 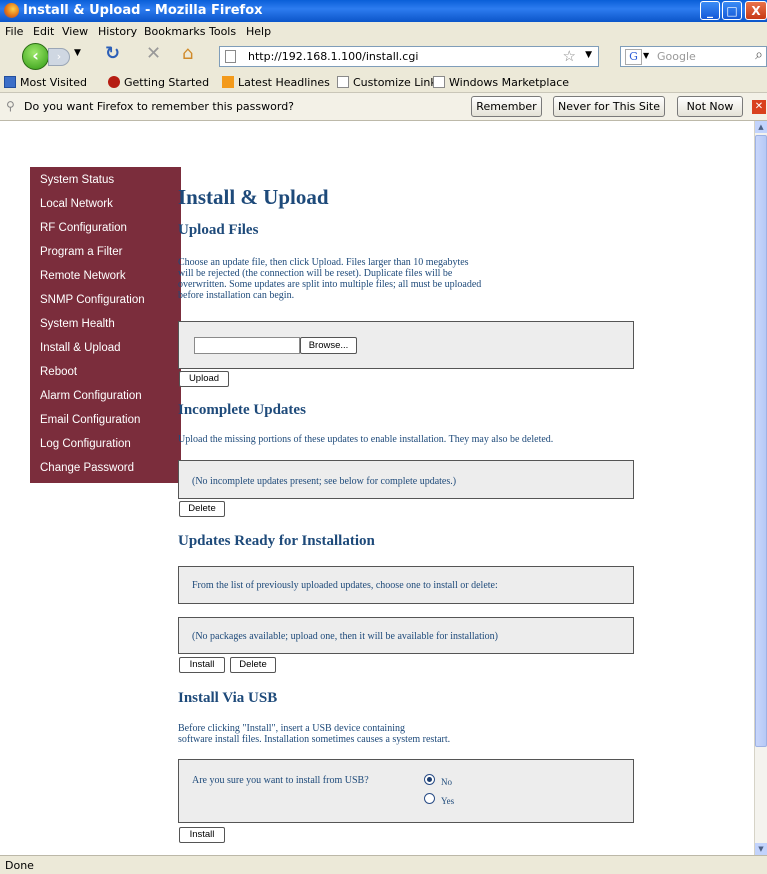 What do you see at coordinates (77, 53) in the screenshot?
I see `history-dropdown-icon: ▼` at bounding box center [77, 53].